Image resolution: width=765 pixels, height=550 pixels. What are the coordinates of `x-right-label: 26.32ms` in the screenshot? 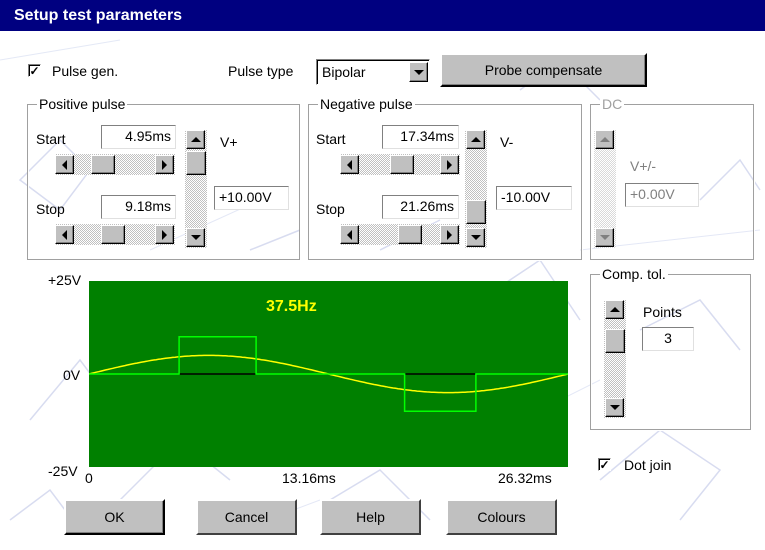 It's located at (525, 478).